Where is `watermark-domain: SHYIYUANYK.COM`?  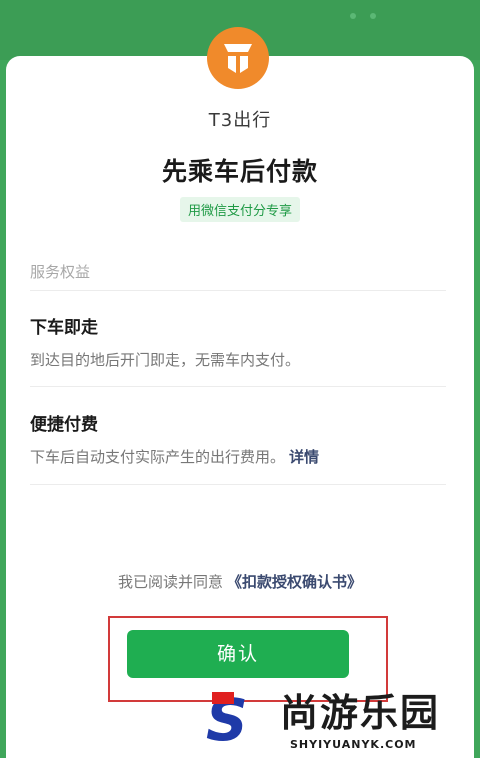 watermark-domain: SHYIYUANYK.COM is located at coordinates (353, 744).